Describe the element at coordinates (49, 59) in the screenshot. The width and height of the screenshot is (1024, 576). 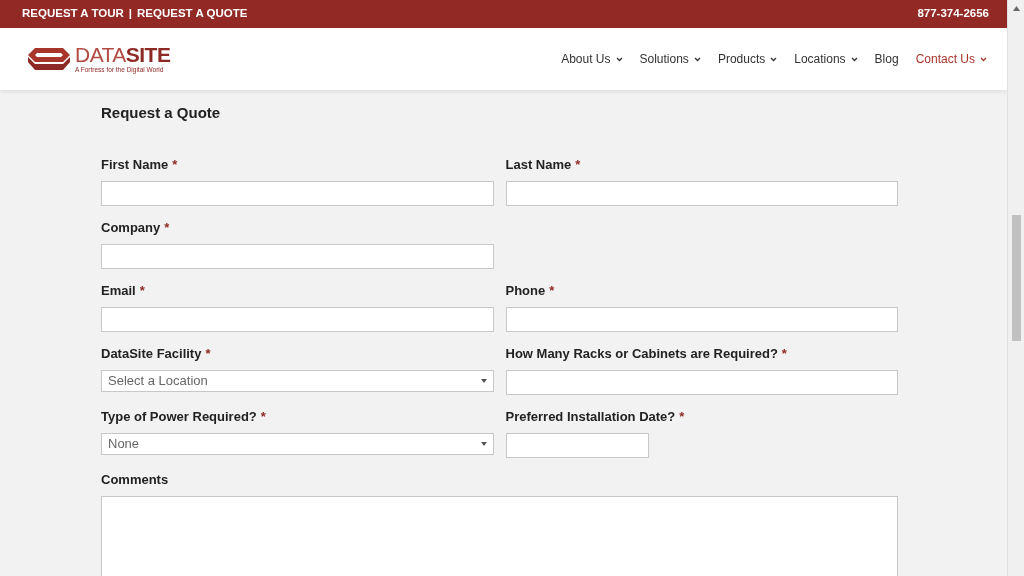
I see `logo-icon` at that location.